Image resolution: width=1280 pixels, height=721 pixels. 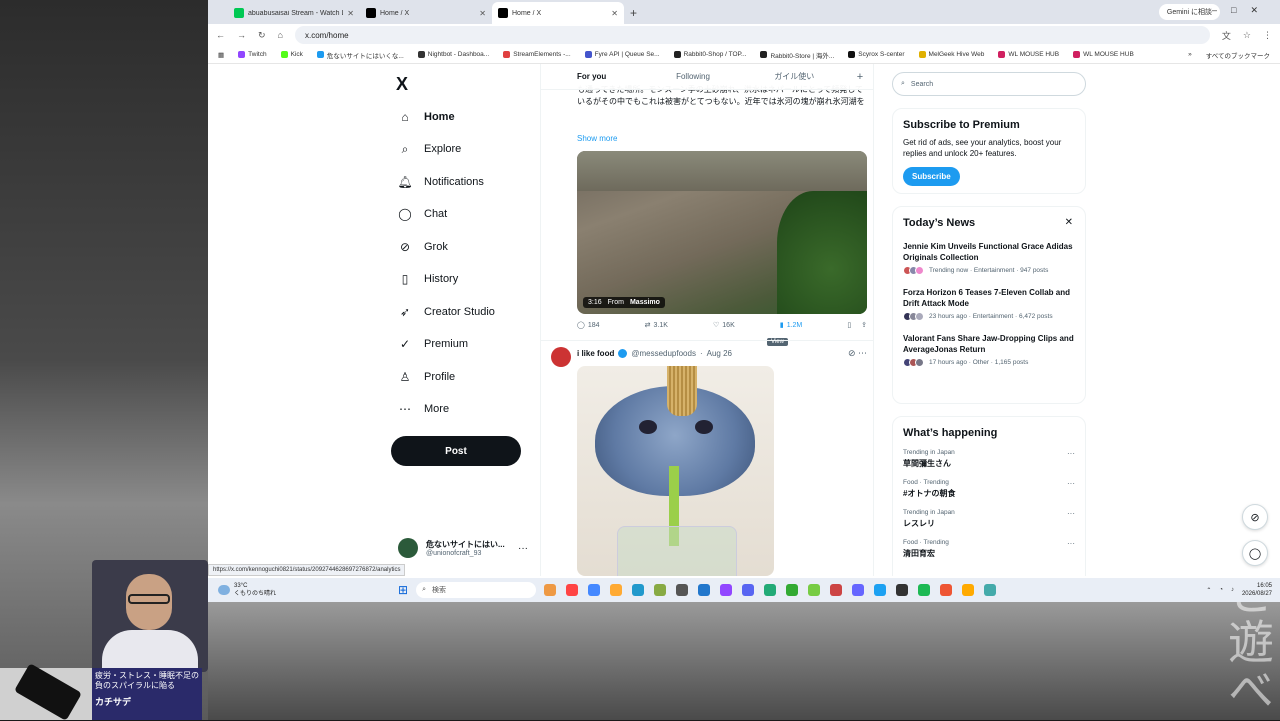 What do you see at coordinates (561, 357) in the screenshot?
I see `avatar` at bounding box center [561, 357].